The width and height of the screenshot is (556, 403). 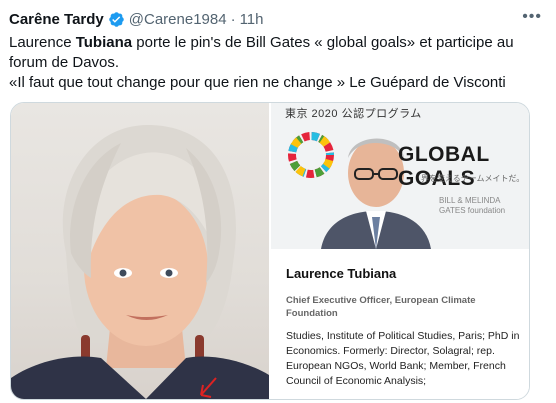 I want to click on tweet-text-part: Laurence, so click(x=42, y=42).